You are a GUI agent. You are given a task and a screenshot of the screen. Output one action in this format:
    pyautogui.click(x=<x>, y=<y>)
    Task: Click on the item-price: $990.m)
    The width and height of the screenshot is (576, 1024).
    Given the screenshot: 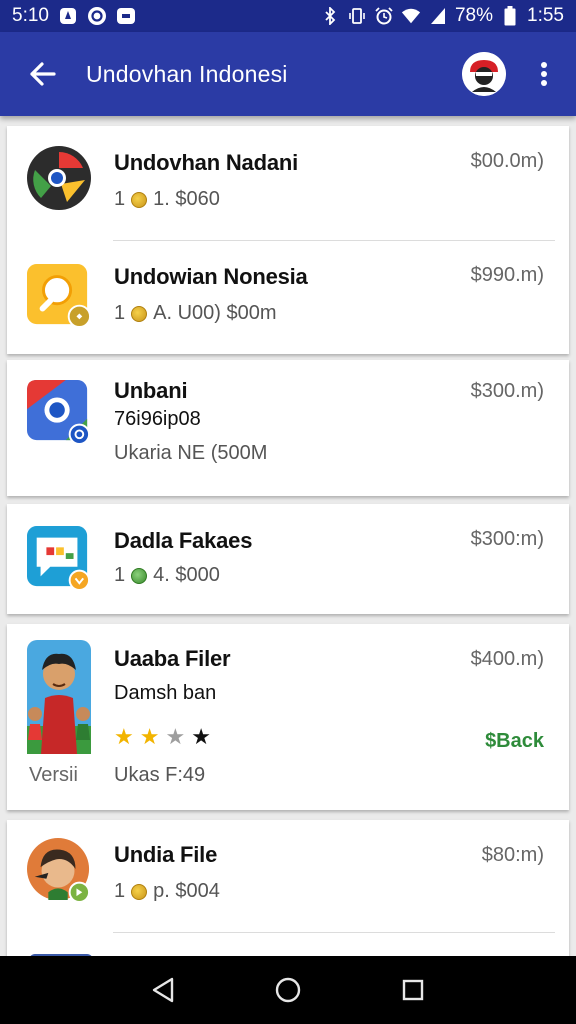 What is the action you would take?
    pyautogui.click(x=507, y=275)
    